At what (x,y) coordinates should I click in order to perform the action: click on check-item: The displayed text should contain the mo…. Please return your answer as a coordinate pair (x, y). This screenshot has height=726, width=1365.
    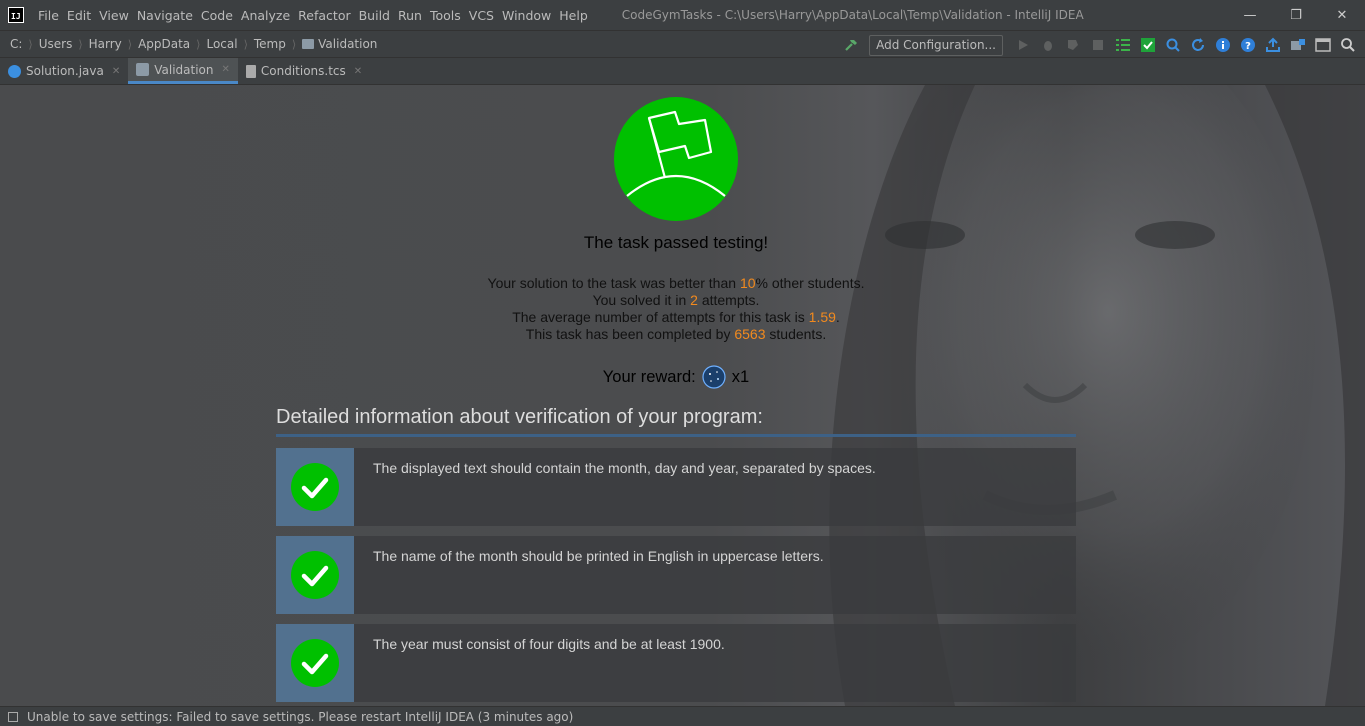
    Looking at the image, I should click on (676, 487).